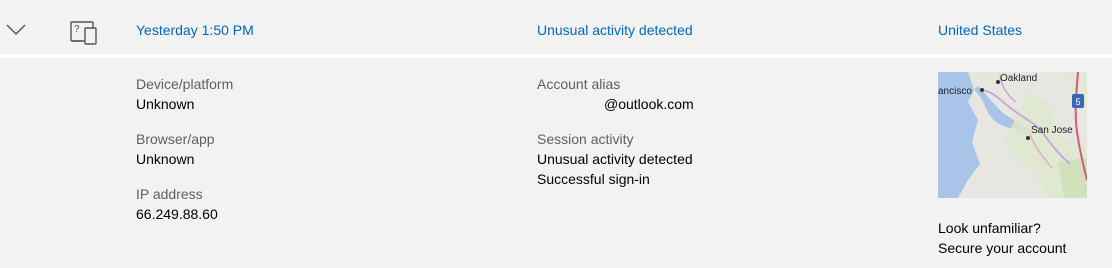 This screenshot has height=268, width=1112. What do you see at coordinates (615, 30) in the screenshot?
I see `activity-type: Unusual activity detected` at bounding box center [615, 30].